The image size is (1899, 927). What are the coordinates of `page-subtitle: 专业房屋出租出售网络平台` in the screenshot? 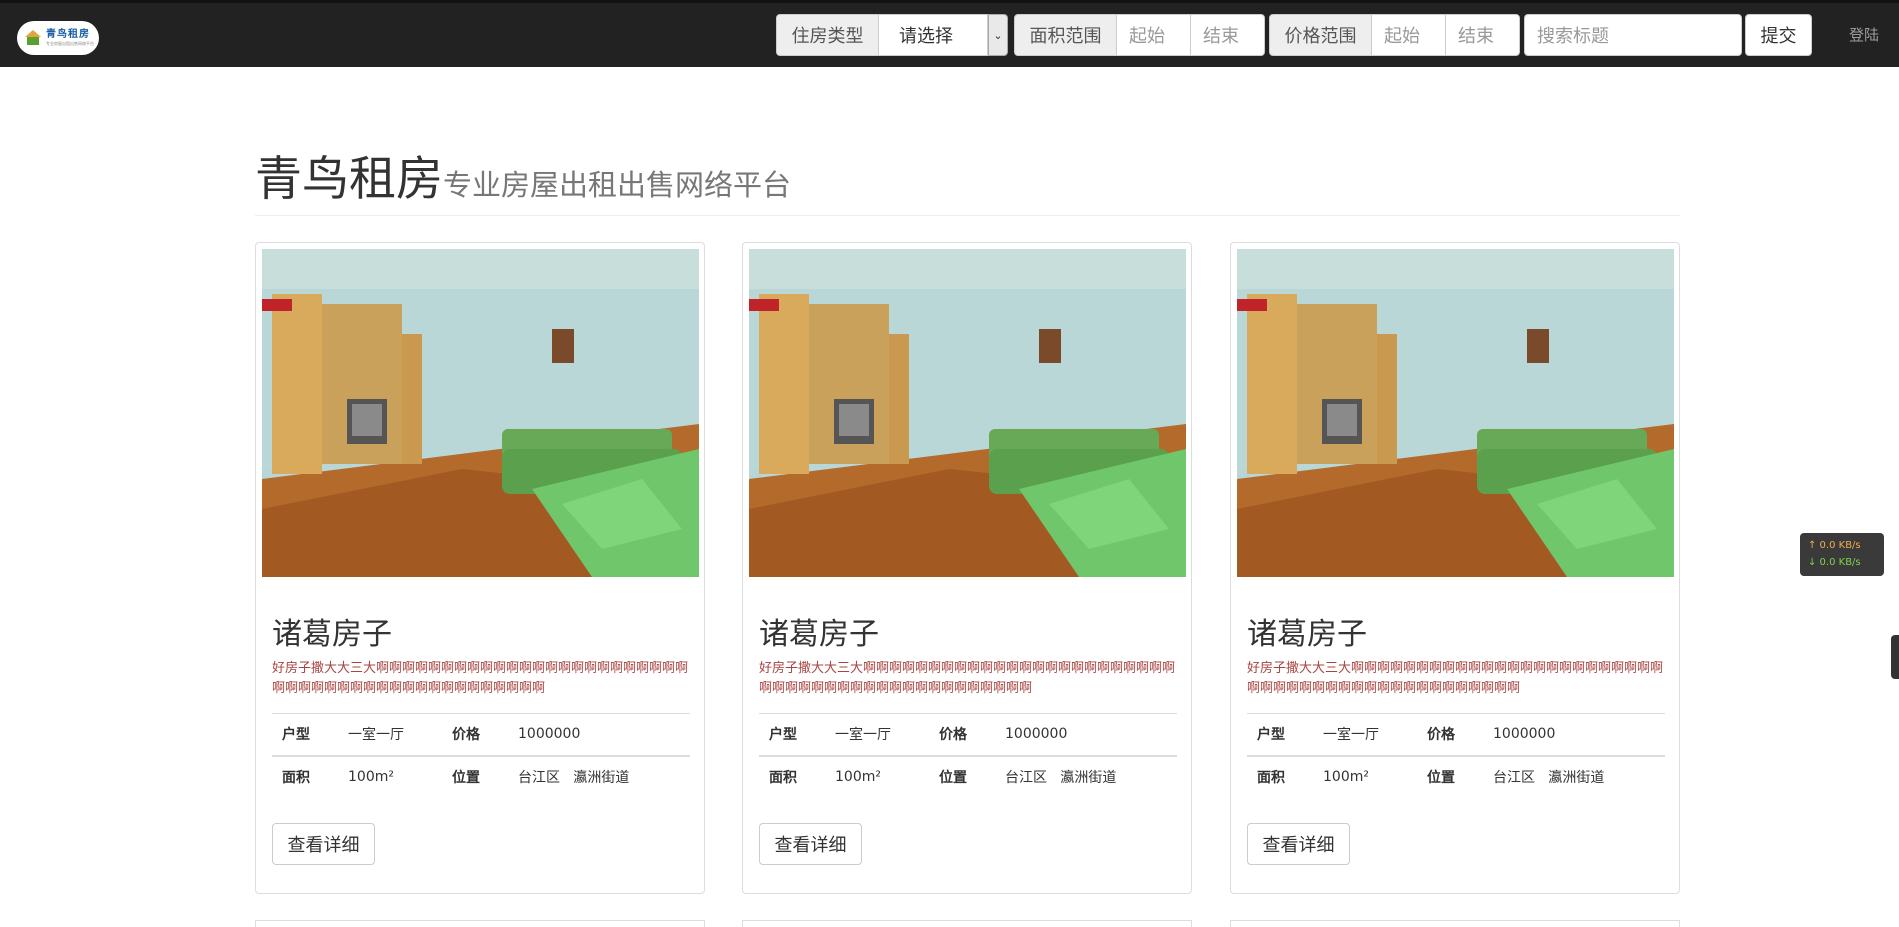 It's located at (617, 185).